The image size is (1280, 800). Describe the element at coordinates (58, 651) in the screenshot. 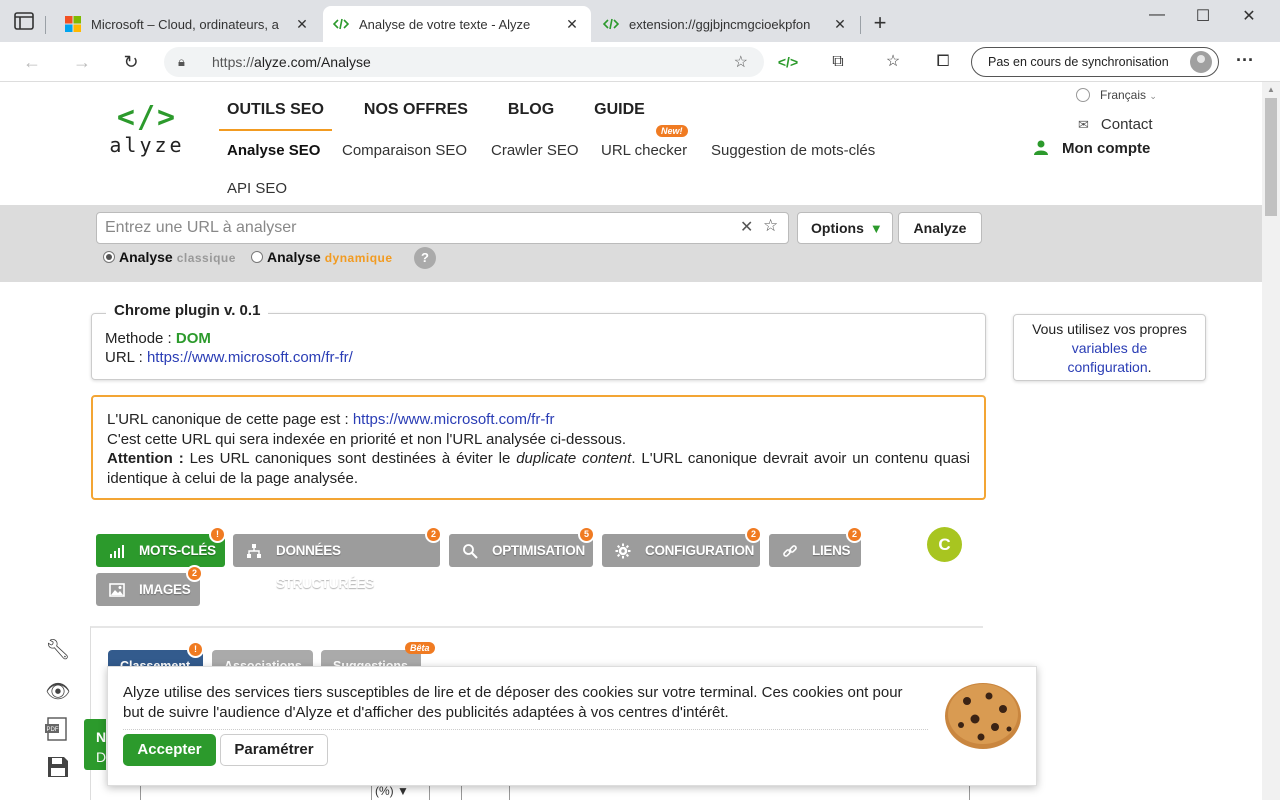

I see `wrench-icon: 🔧︎` at that location.